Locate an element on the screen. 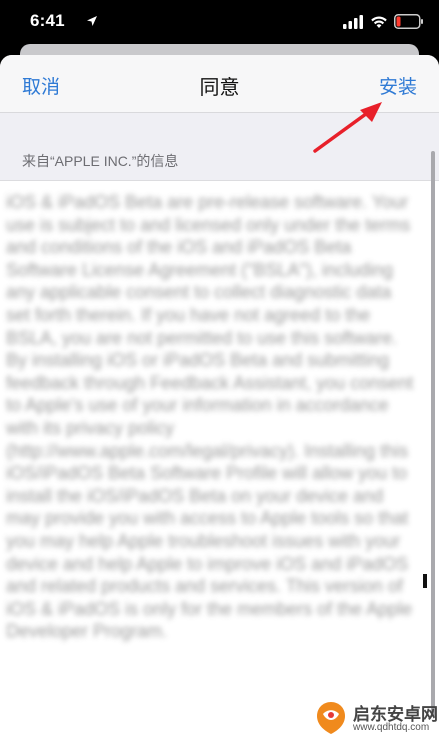 The image size is (439, 755). edge-mark is located at coordinates (425, 581).